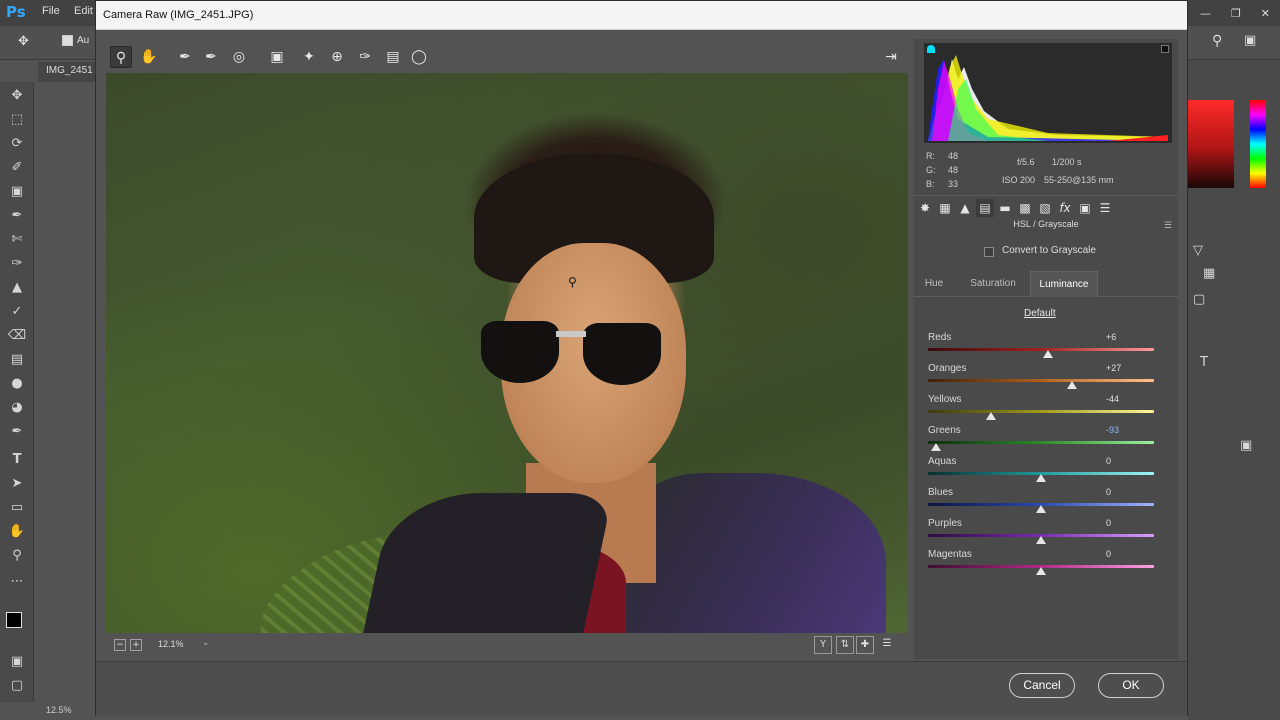 The height and width of the screenshot is (720, 1280). Describe the element at coordinates (1209, 273) in the screenshot. I see `grid-icon: ▦` at that location.